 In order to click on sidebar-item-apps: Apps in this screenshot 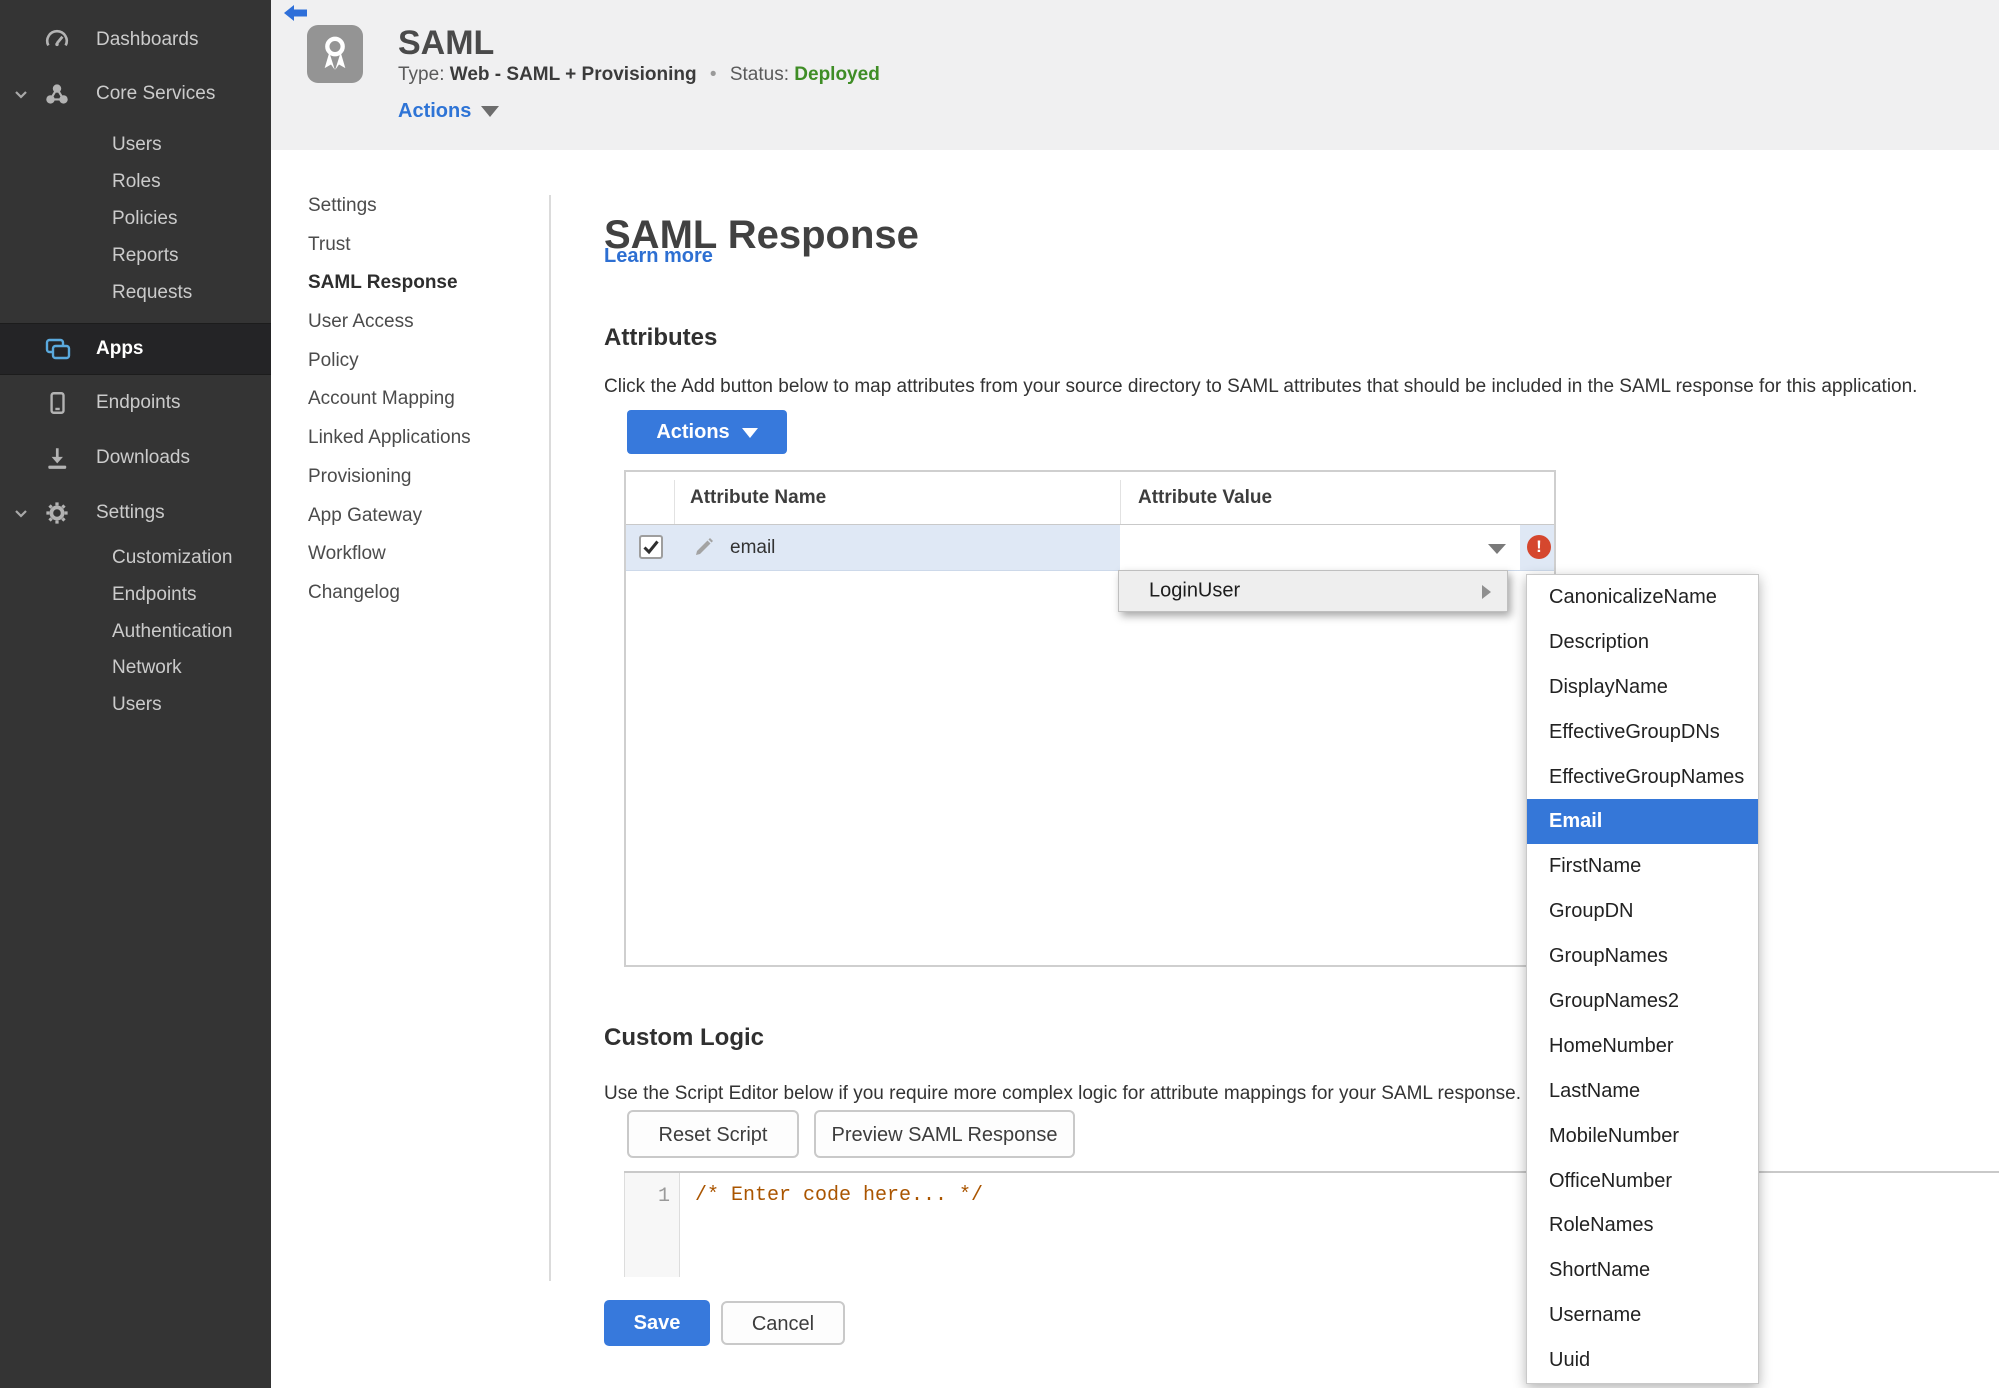, I will do `click(135, 349)`.